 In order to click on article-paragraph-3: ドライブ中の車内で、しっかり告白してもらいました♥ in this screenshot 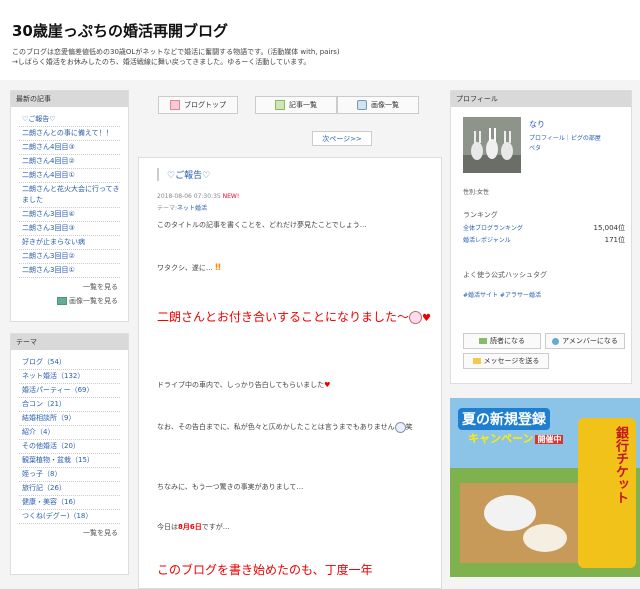, I will do `click(244, 385)`.